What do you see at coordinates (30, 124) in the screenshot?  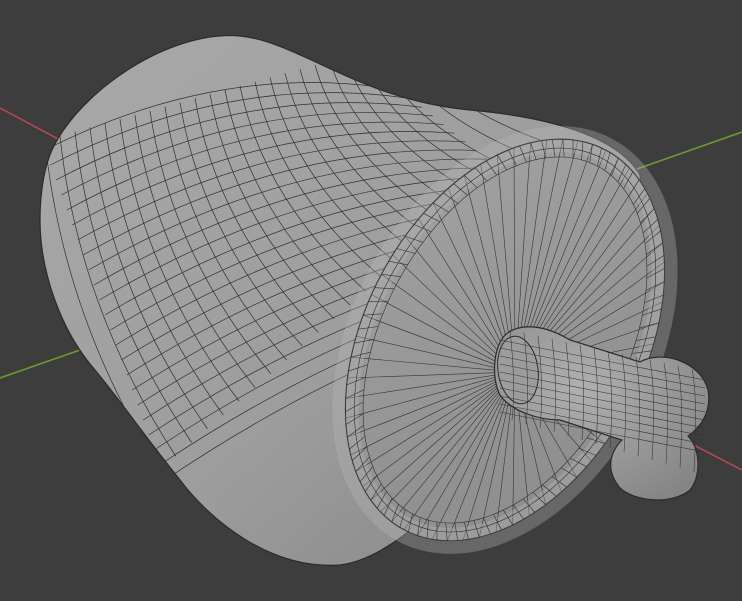 I see `x-axis-line` at bounding box center [30, 124].